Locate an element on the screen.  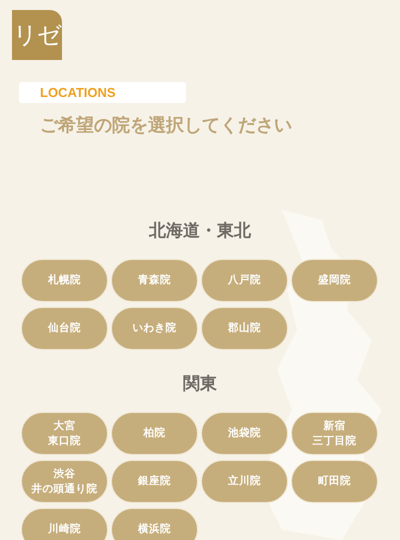
clinic-button: 渋谷 井の頭通り院 is located at coordinates (64, 481).